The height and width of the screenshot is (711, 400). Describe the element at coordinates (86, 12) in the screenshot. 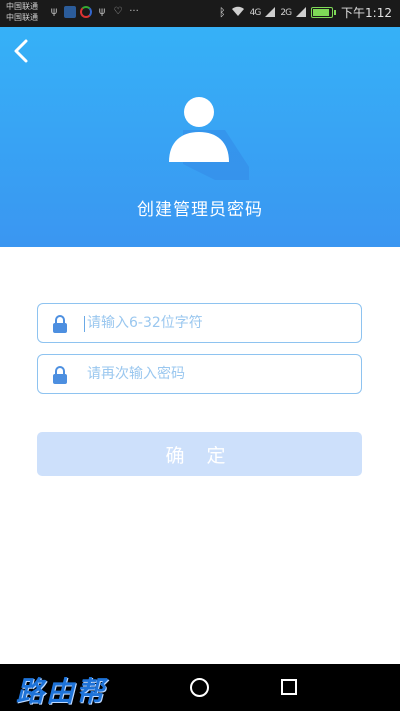

I see `browser-icon` at that location.